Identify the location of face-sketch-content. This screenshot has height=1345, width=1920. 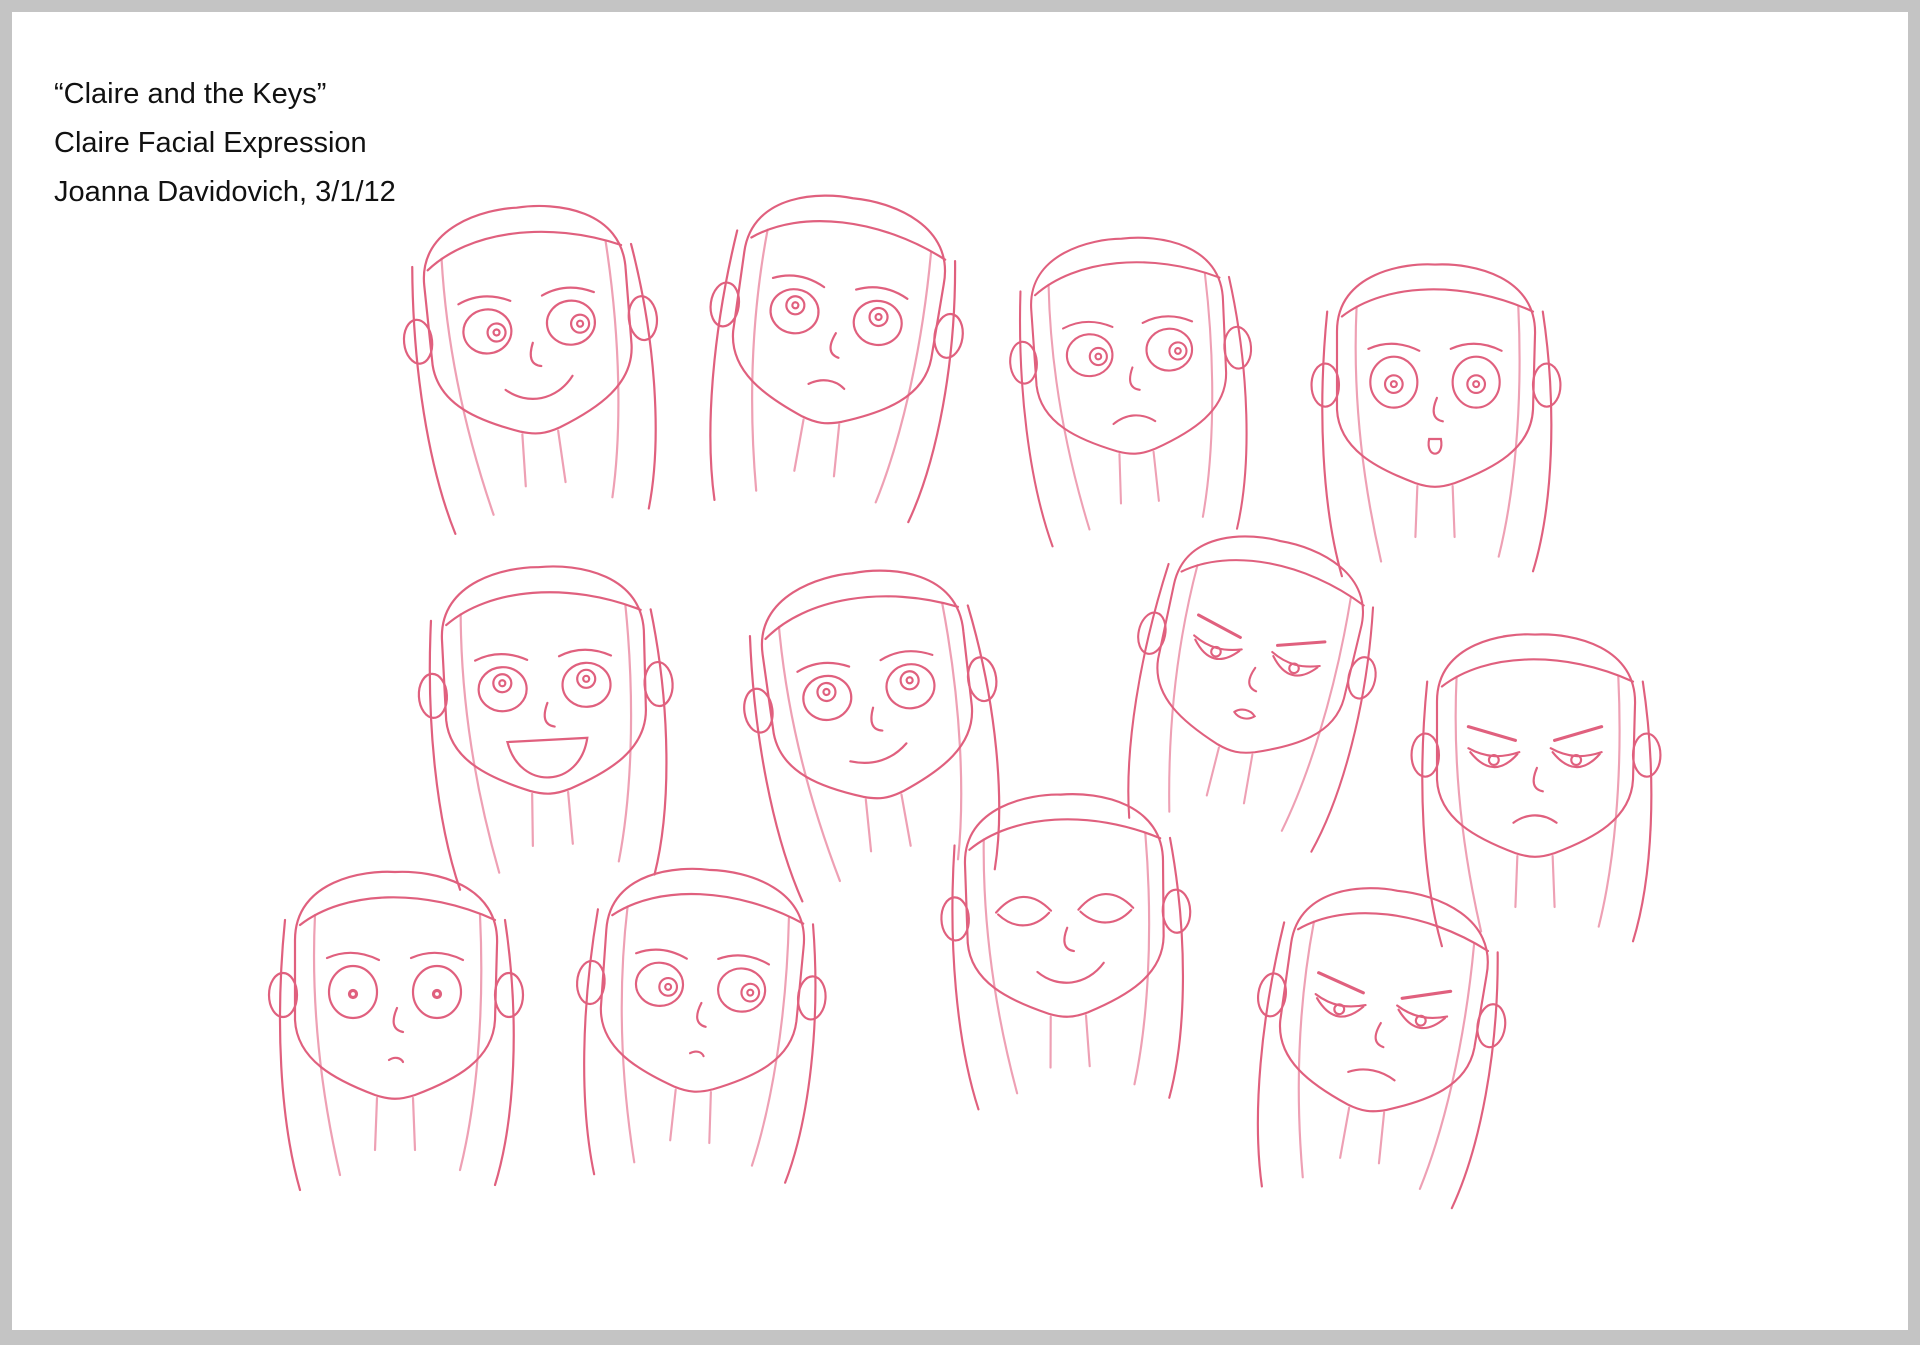
(1066, 952).